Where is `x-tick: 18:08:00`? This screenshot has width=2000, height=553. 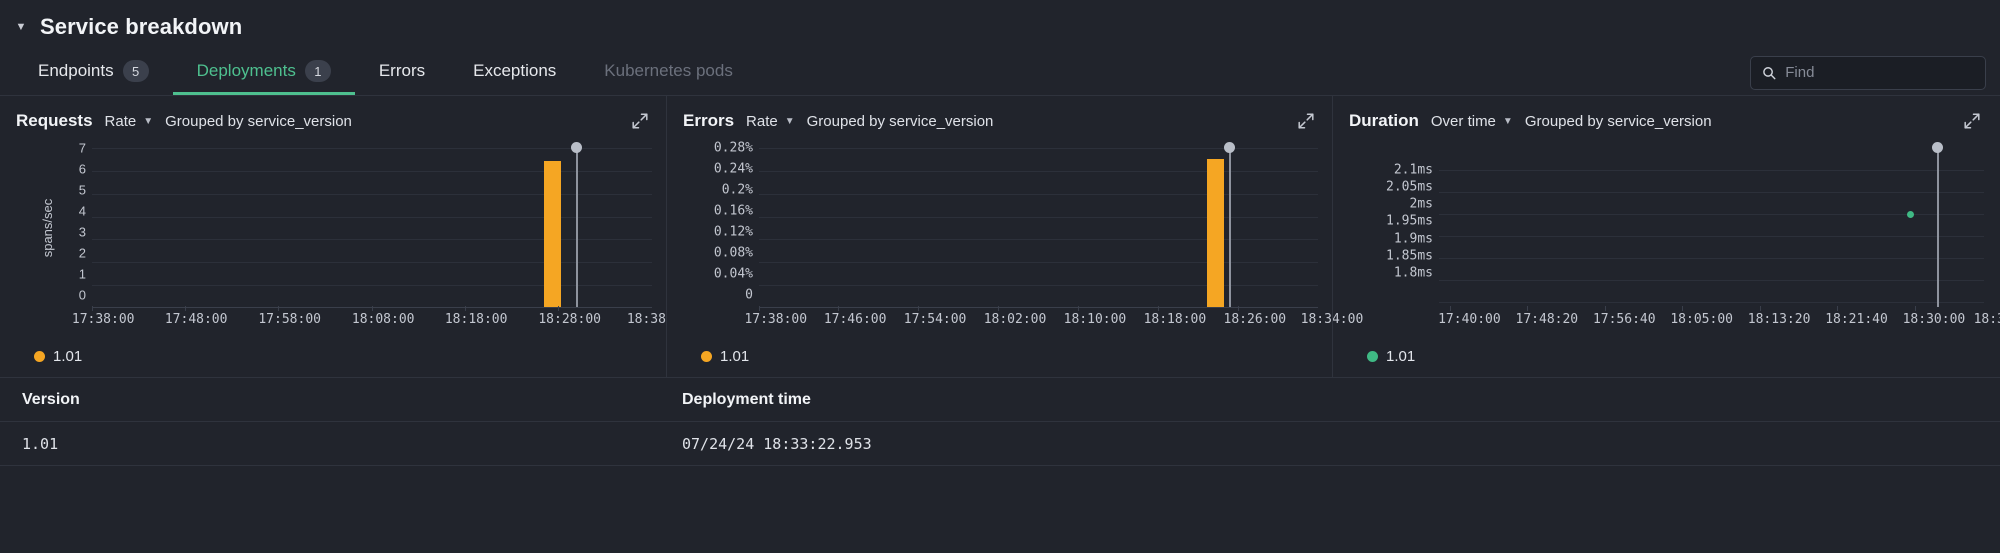
x-tick: 18:08:00 is located at coordinates (383, 319).